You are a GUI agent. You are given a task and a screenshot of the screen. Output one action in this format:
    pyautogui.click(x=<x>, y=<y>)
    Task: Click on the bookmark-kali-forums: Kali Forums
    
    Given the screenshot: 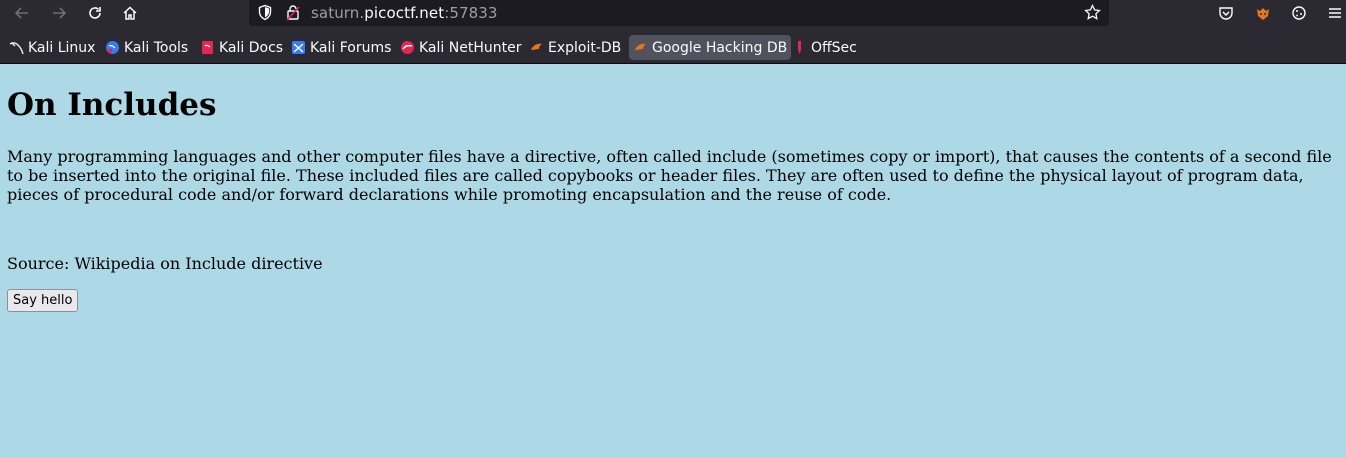 What is the action you would take?
    pyautogui.click(x=341, y=47)
    